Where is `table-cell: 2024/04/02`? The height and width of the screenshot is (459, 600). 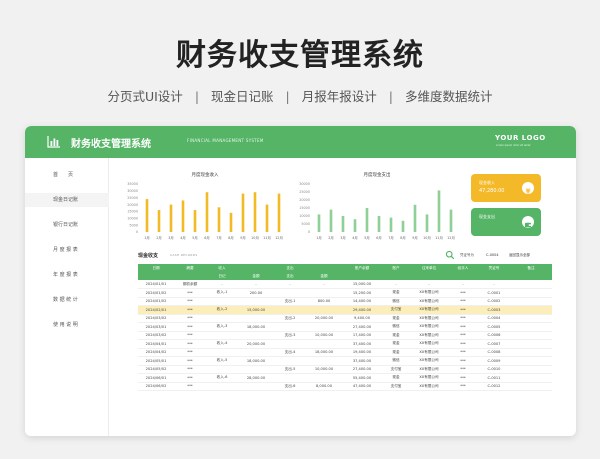
table-cell: 2024/04/02 is located at coordinates (156, 352).